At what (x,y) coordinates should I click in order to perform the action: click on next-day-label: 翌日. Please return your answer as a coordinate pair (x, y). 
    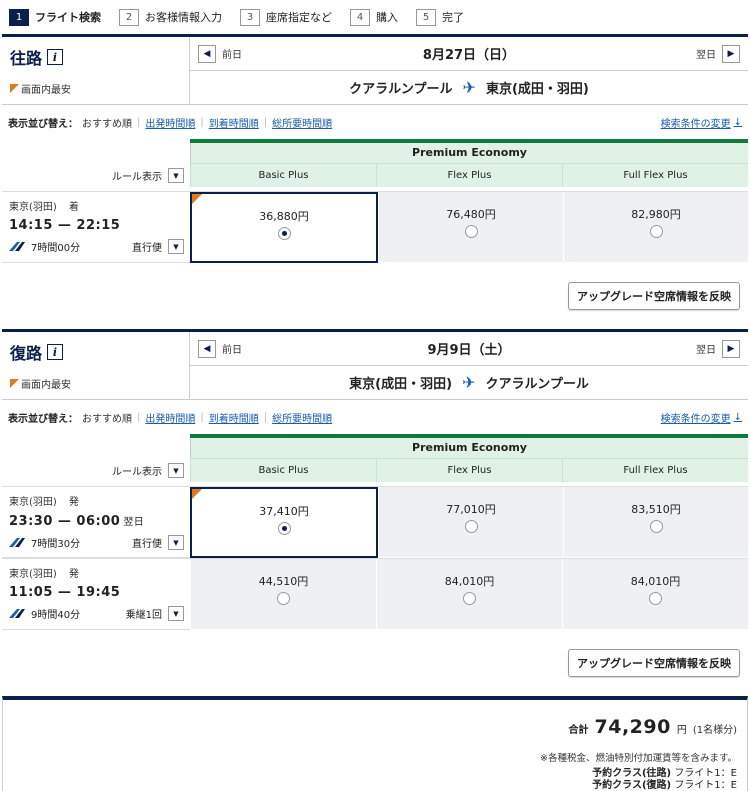
    Looking at the image, I should click on (705, 55).